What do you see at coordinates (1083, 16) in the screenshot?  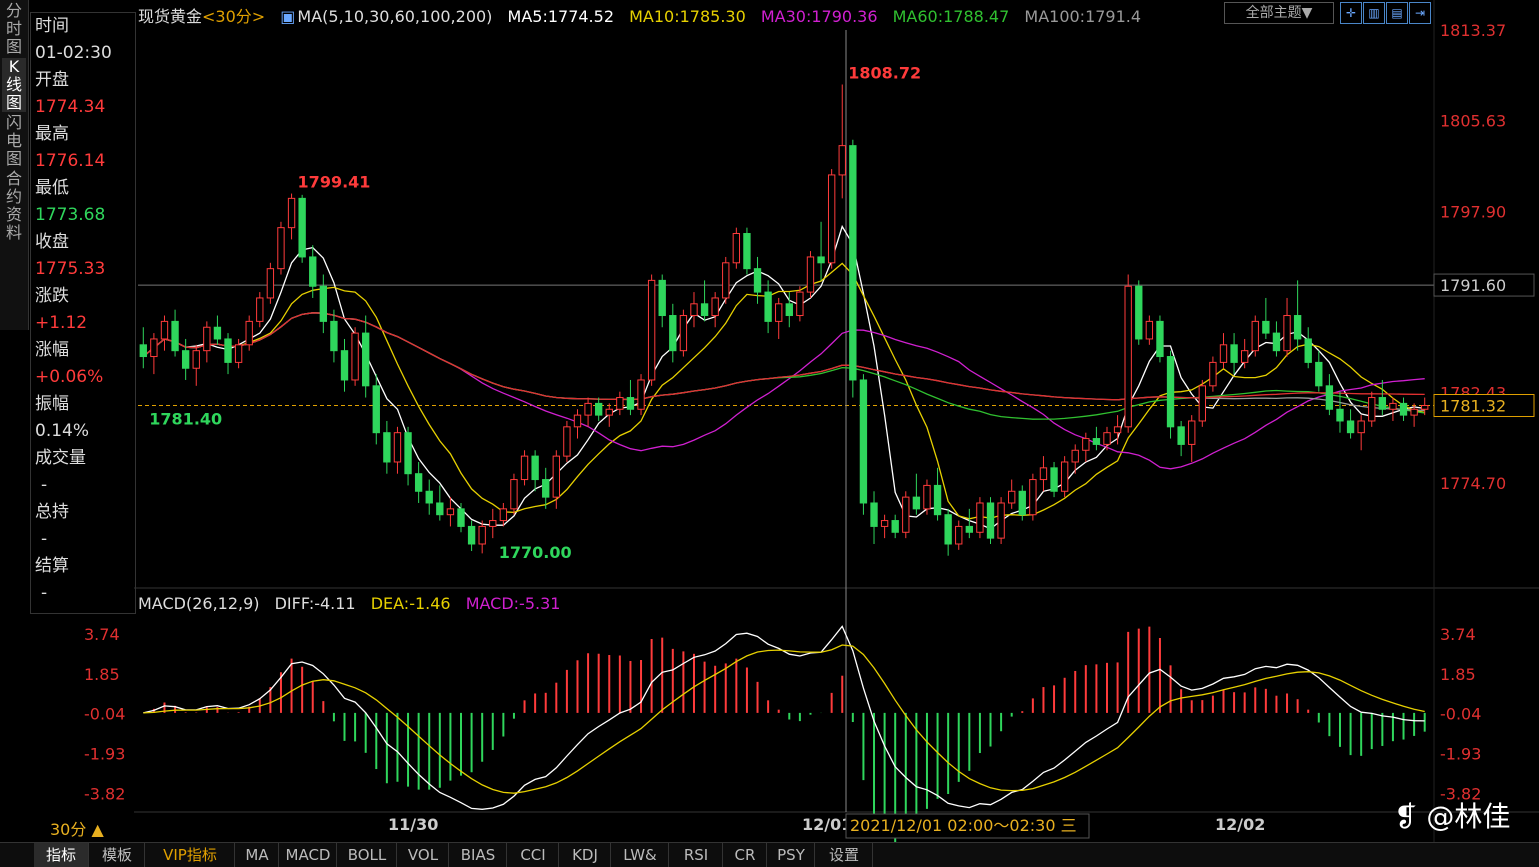 I see `ma100-value: MA100:1791.4` at bounding box center [1083, 16].